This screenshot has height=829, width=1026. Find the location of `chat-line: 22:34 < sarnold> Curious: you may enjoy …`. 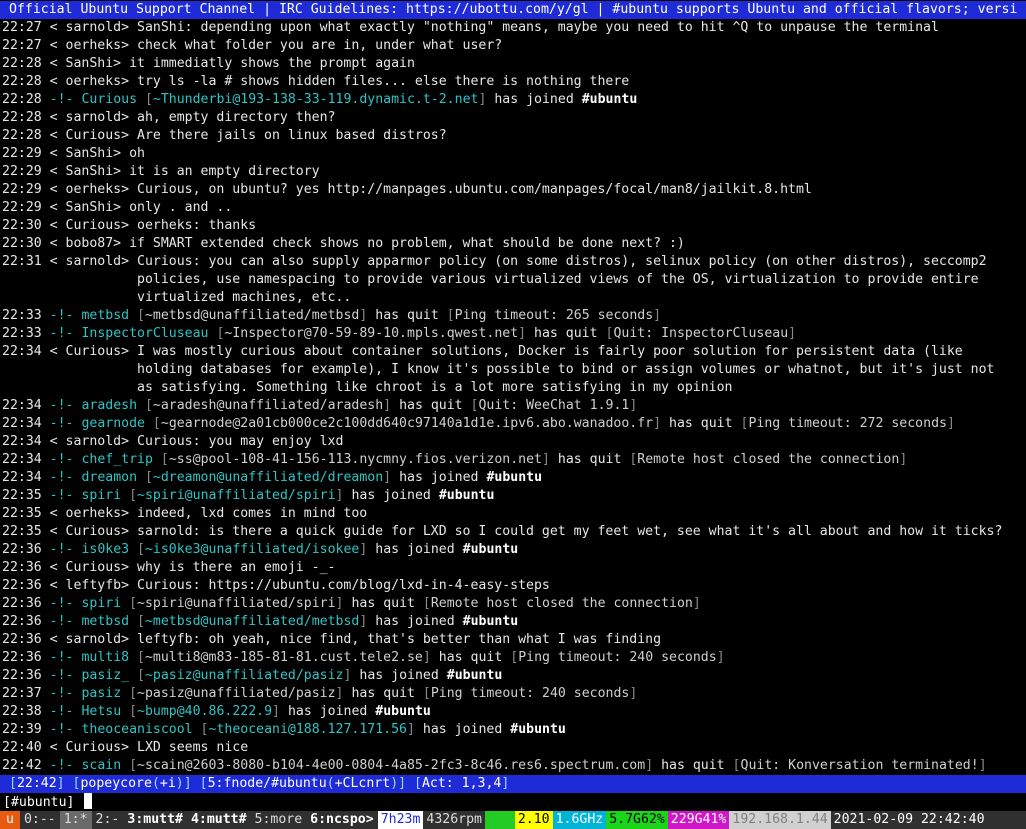

chat-line: 22:34 < sarnold> Curious: you may enjoy … is located at coordinates (173, 441).